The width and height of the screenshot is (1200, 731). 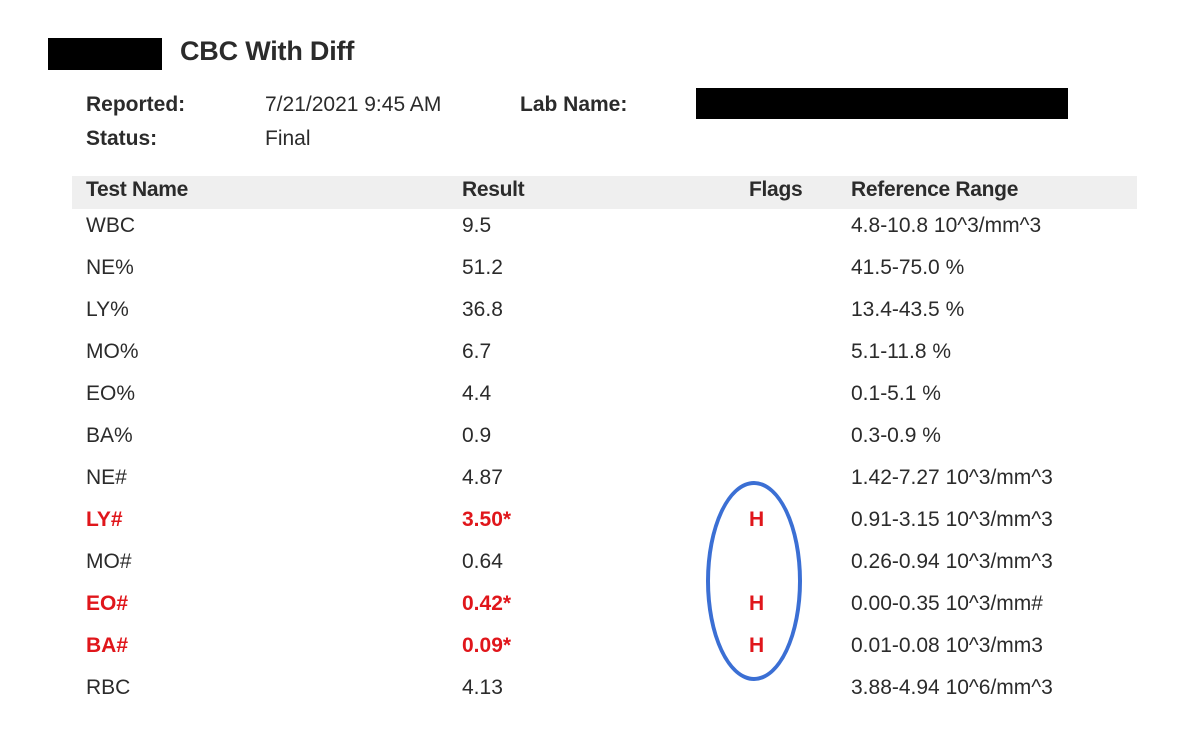 I want to click on status-value: Final, so click(x=288, y=138).